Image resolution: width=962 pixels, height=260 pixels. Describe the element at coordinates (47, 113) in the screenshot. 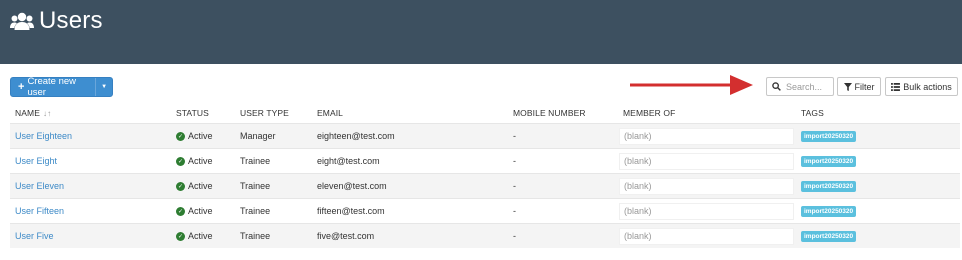

I see `sort-icon: ↓↑` at that location.